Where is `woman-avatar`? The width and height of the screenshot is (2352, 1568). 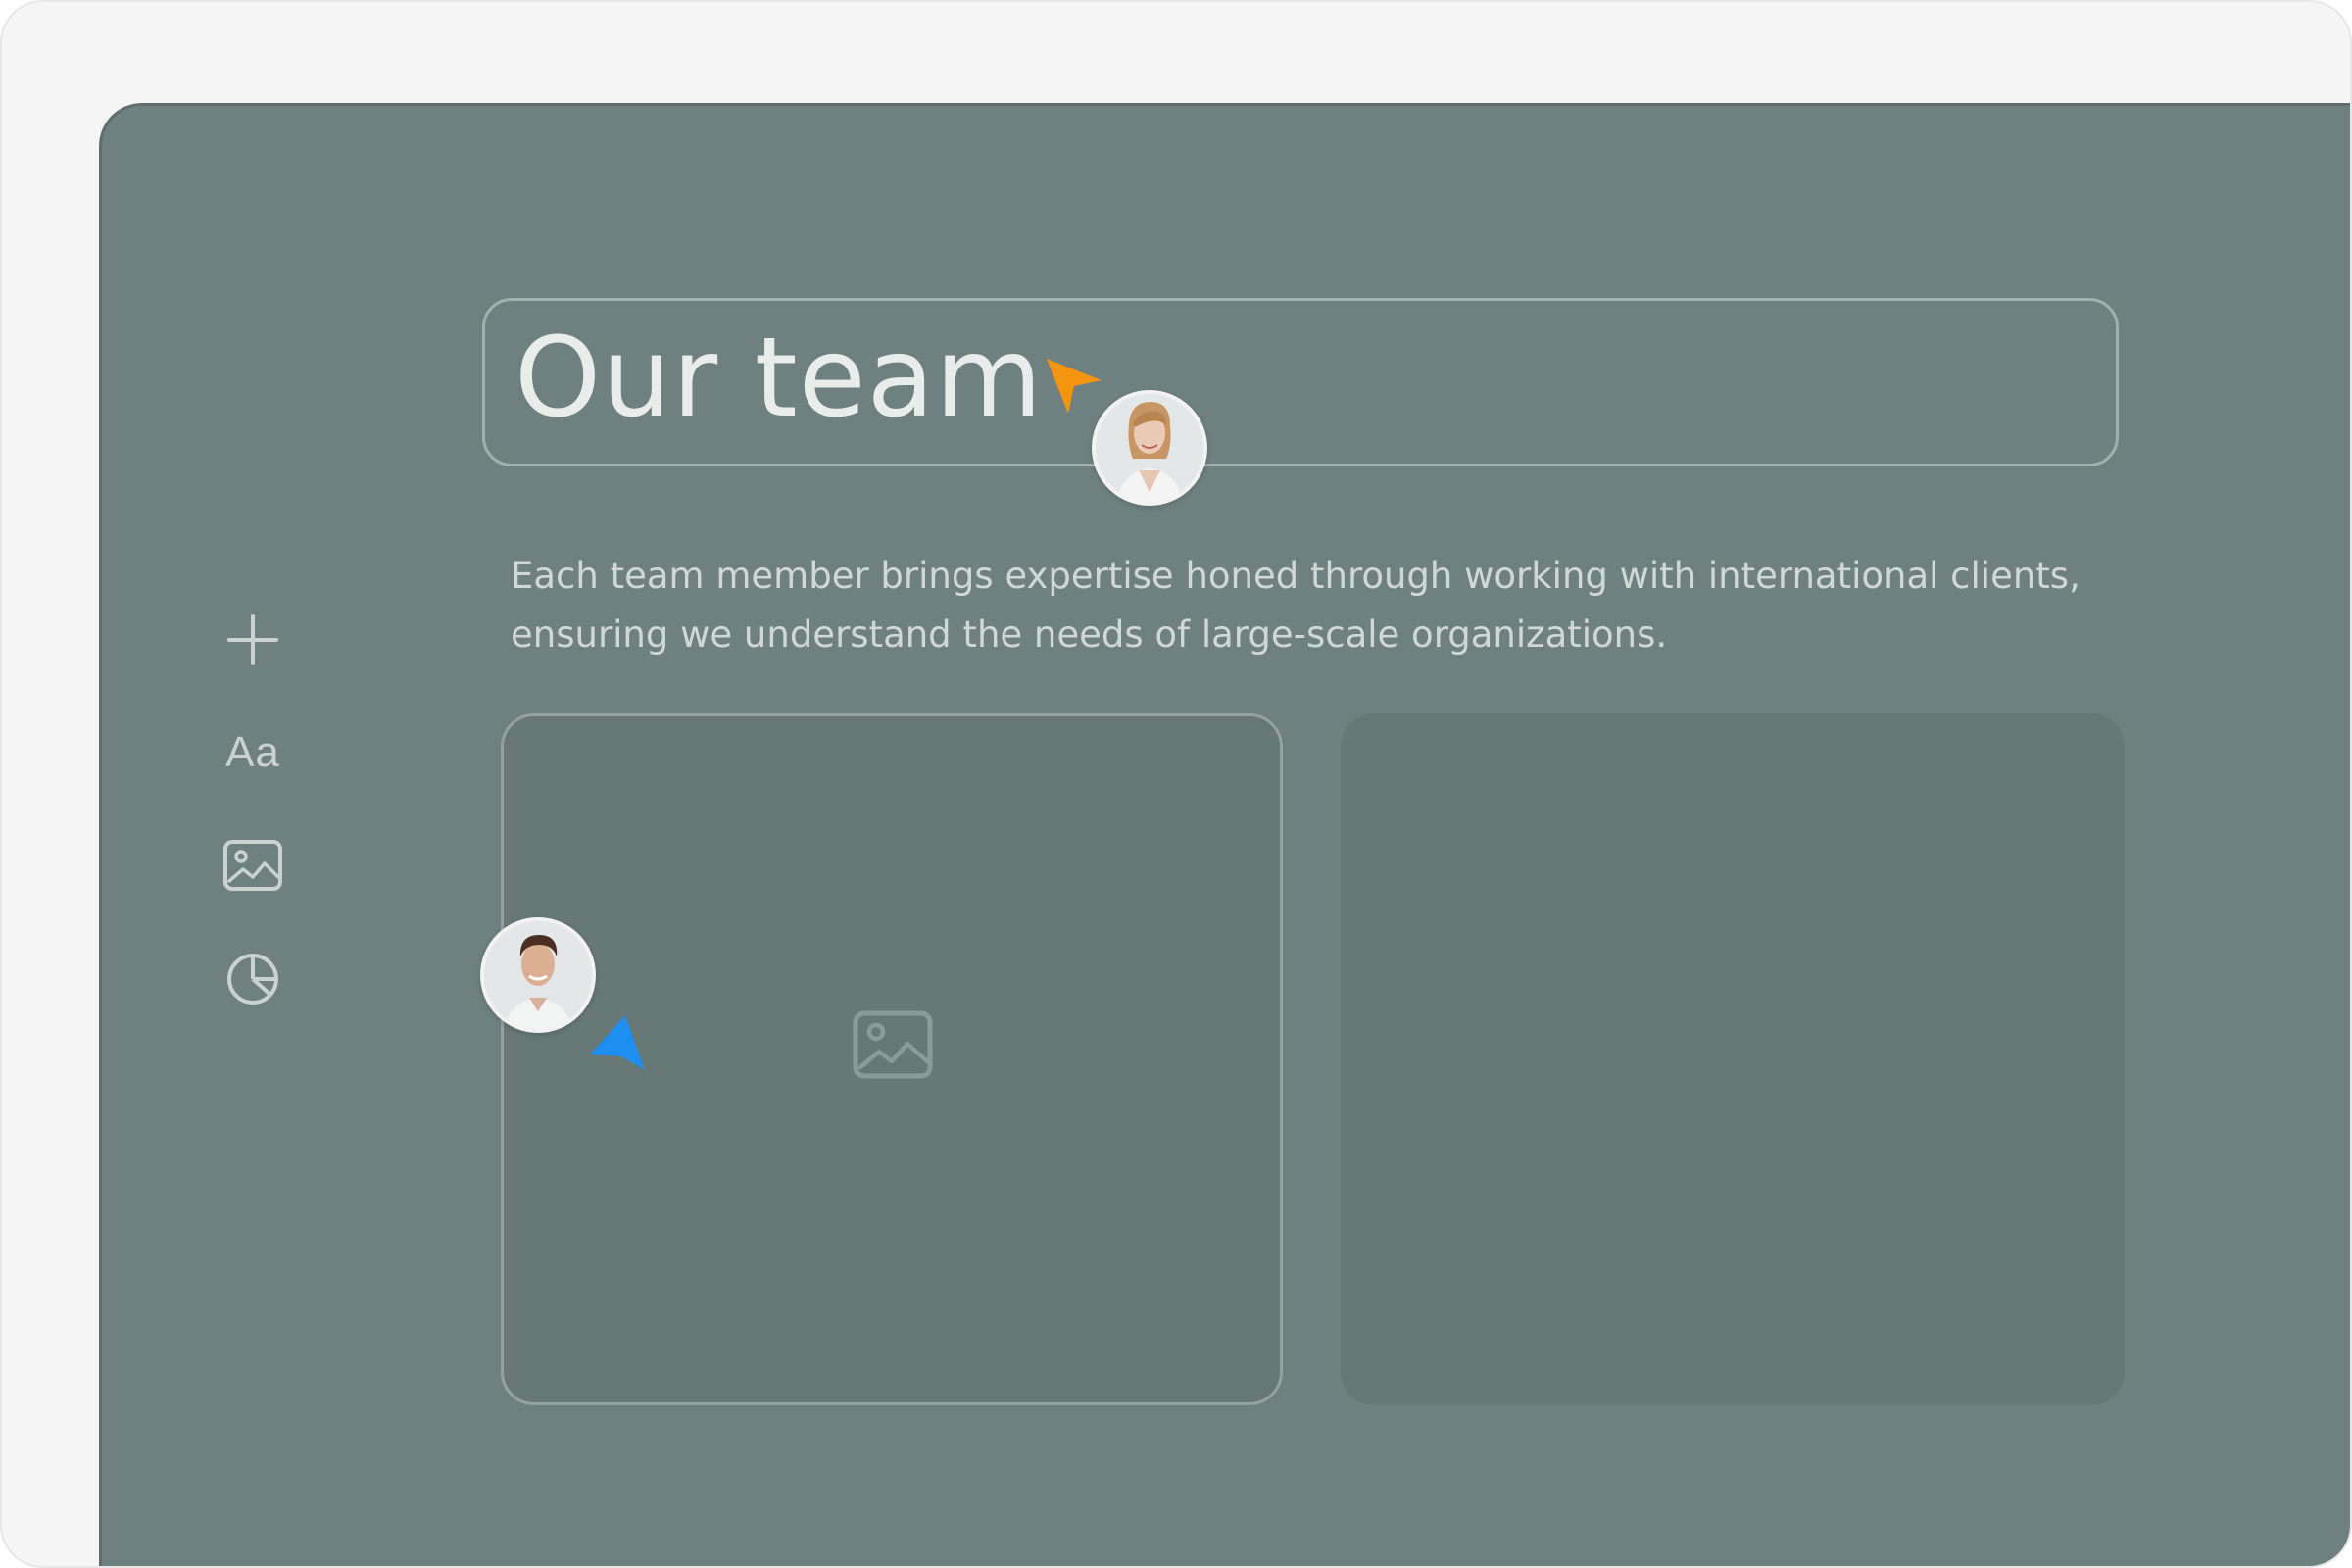
woman-avatar is located at coordinates (1149, 448).